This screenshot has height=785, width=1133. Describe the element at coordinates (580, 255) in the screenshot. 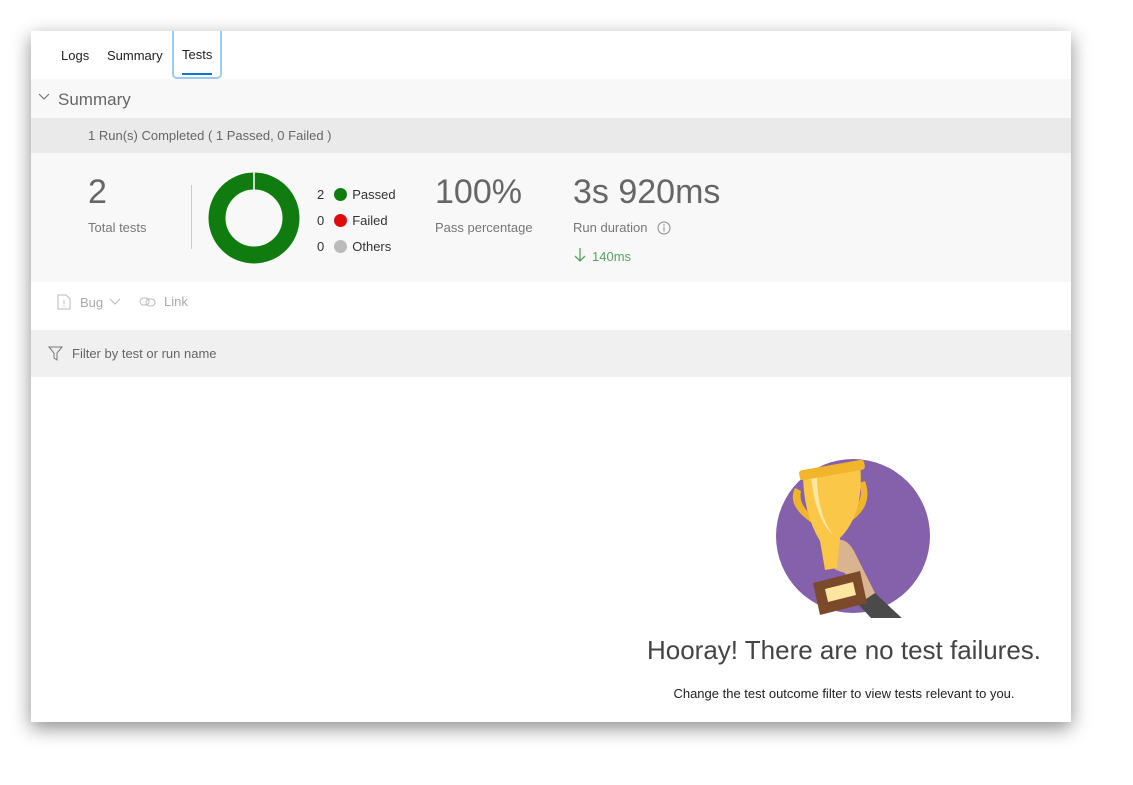

I see `arrow-down-icon` at that location.